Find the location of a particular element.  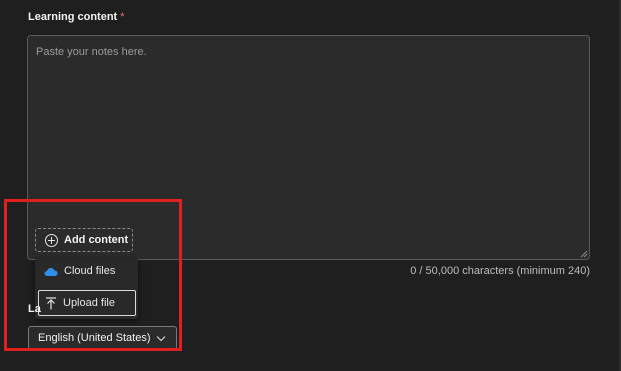

learning-content-label-text: Learning content is located at coordinates (73, 17).